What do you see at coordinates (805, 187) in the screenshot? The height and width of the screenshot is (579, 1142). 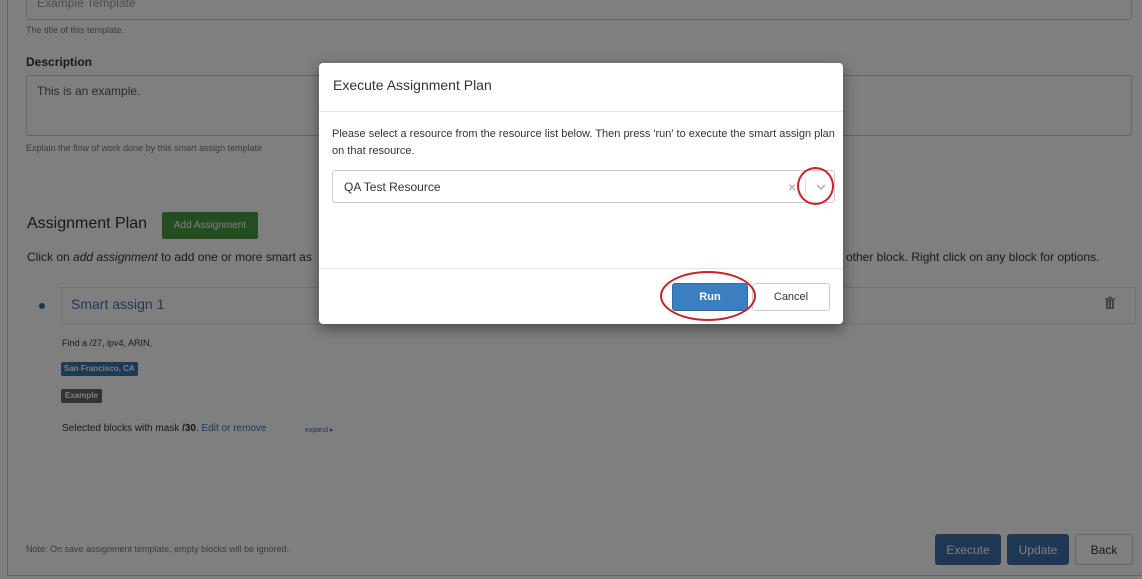 I see `select-separator` at bounding box center [805, 187].